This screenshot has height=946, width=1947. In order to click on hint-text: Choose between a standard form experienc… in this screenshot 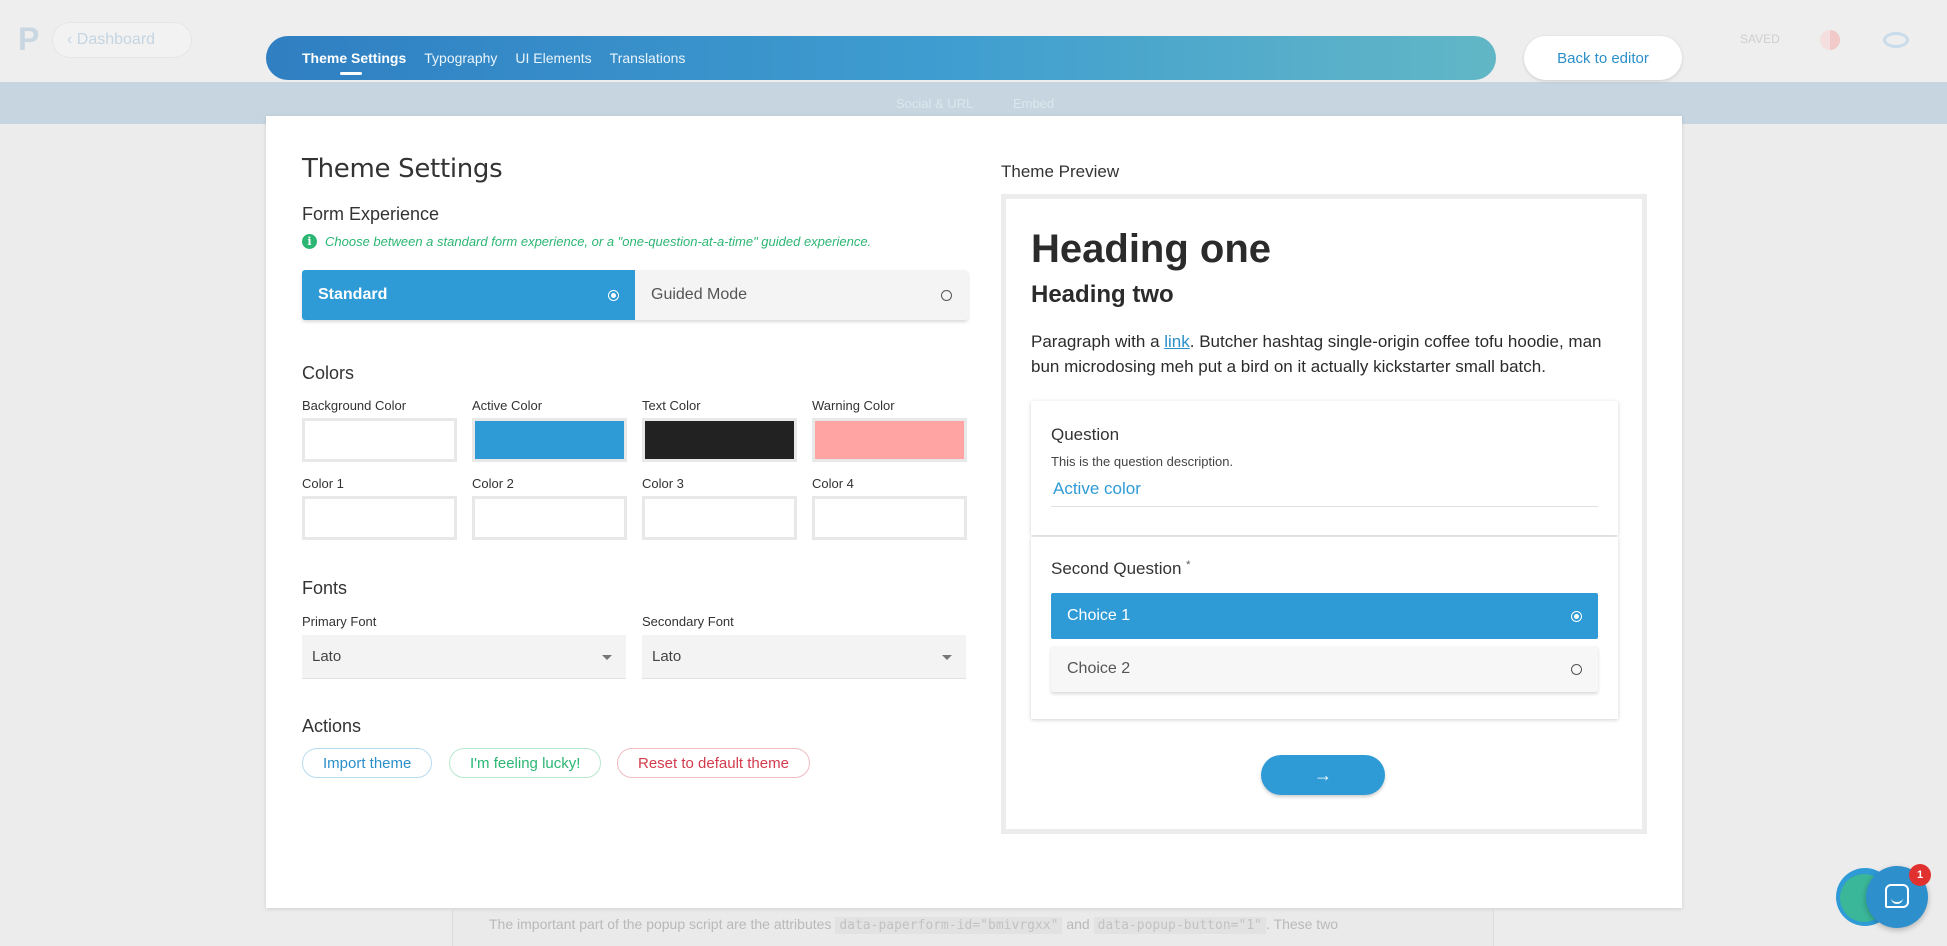, I will do `click(598, 241)`.